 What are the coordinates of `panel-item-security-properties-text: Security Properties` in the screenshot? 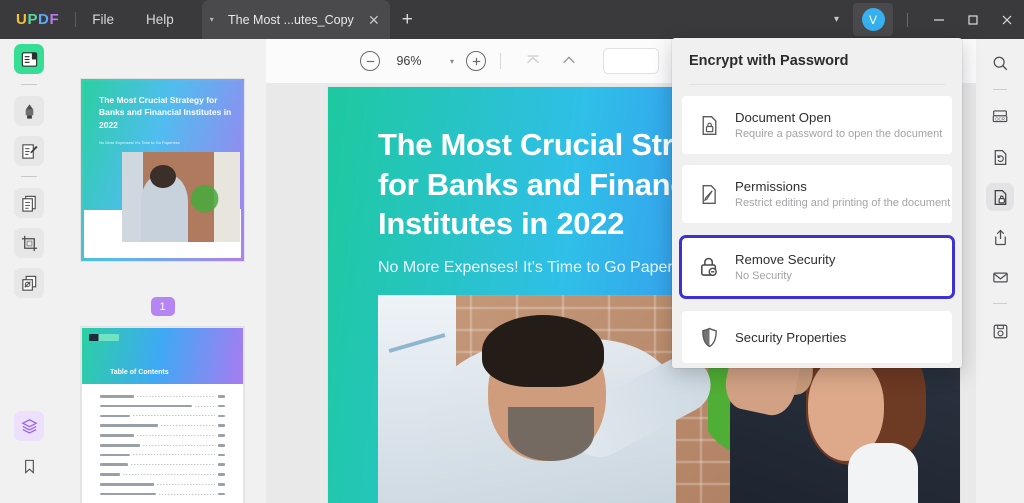 It's located at (790, 337).